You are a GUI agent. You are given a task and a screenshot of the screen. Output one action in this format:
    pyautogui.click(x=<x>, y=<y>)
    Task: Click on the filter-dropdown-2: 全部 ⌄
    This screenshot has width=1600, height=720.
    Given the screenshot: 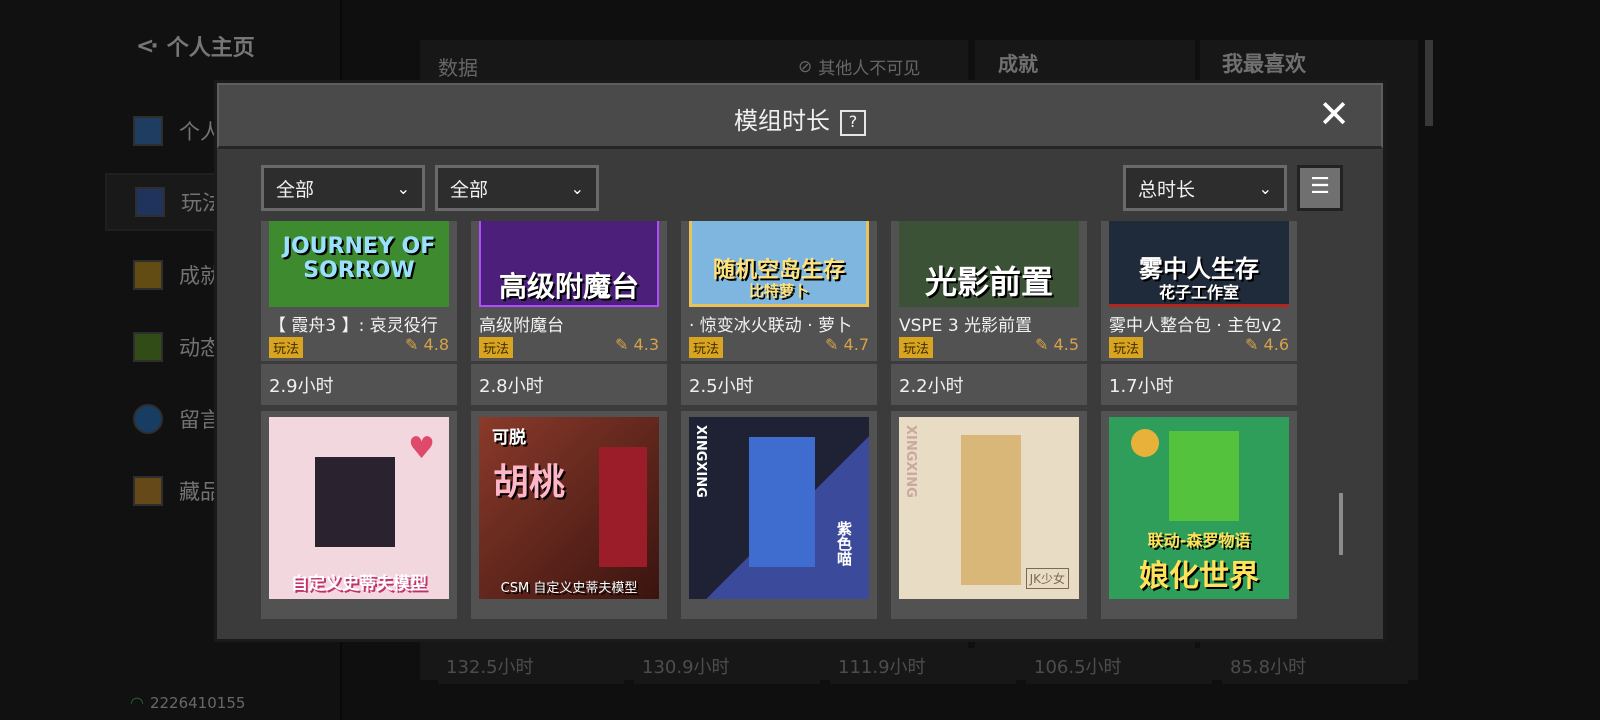 What is the action you would take?
    pyautogui.click(x=517, y=188)
    